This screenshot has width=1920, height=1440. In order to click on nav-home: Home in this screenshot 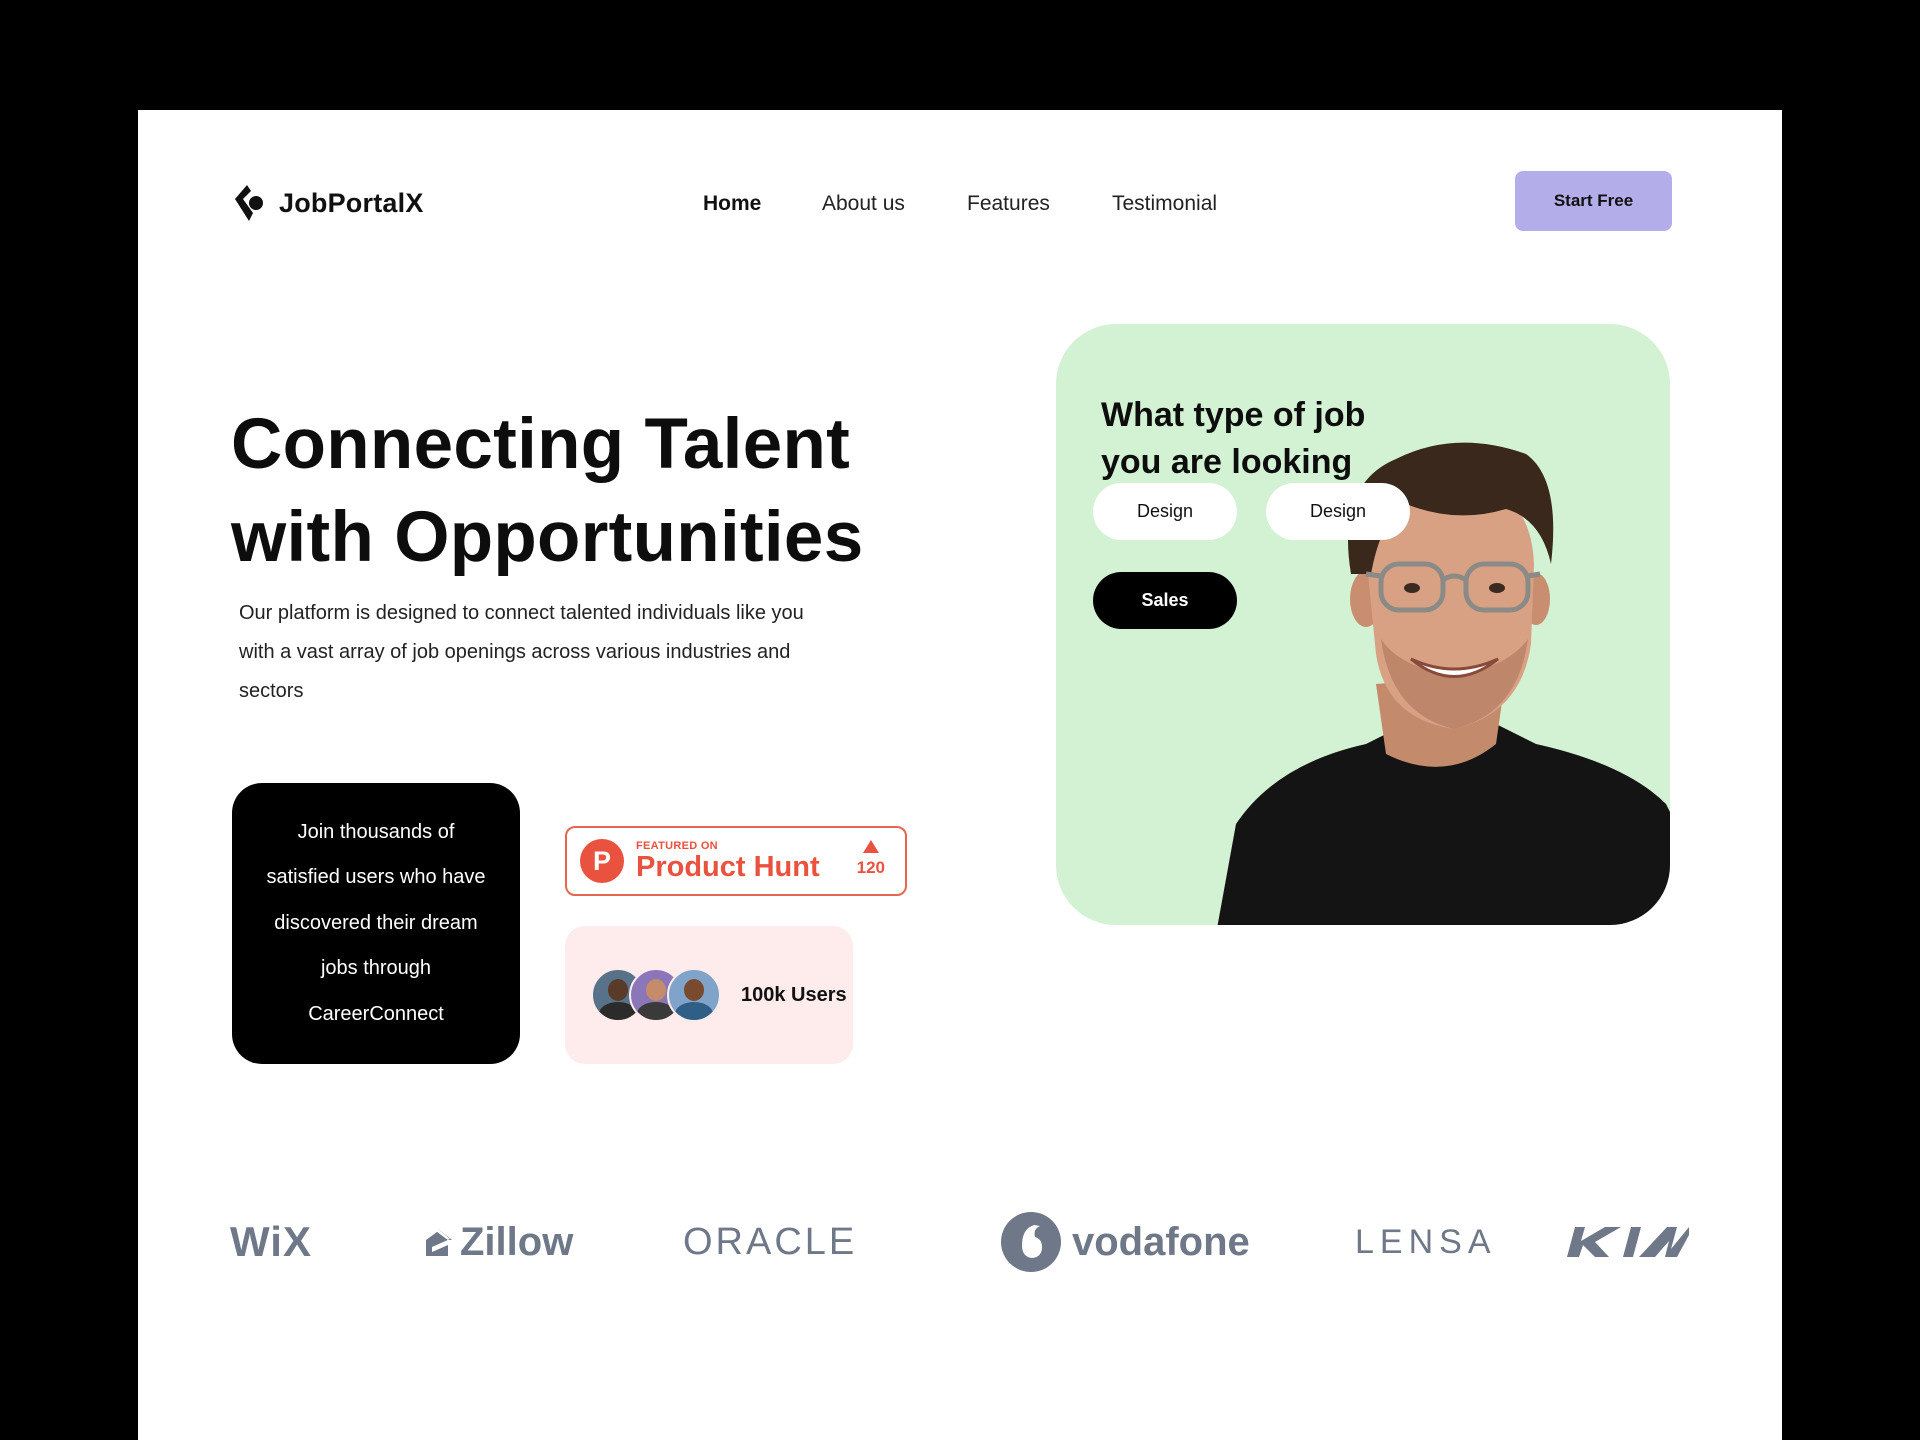, I will do `click(732, 204)`.